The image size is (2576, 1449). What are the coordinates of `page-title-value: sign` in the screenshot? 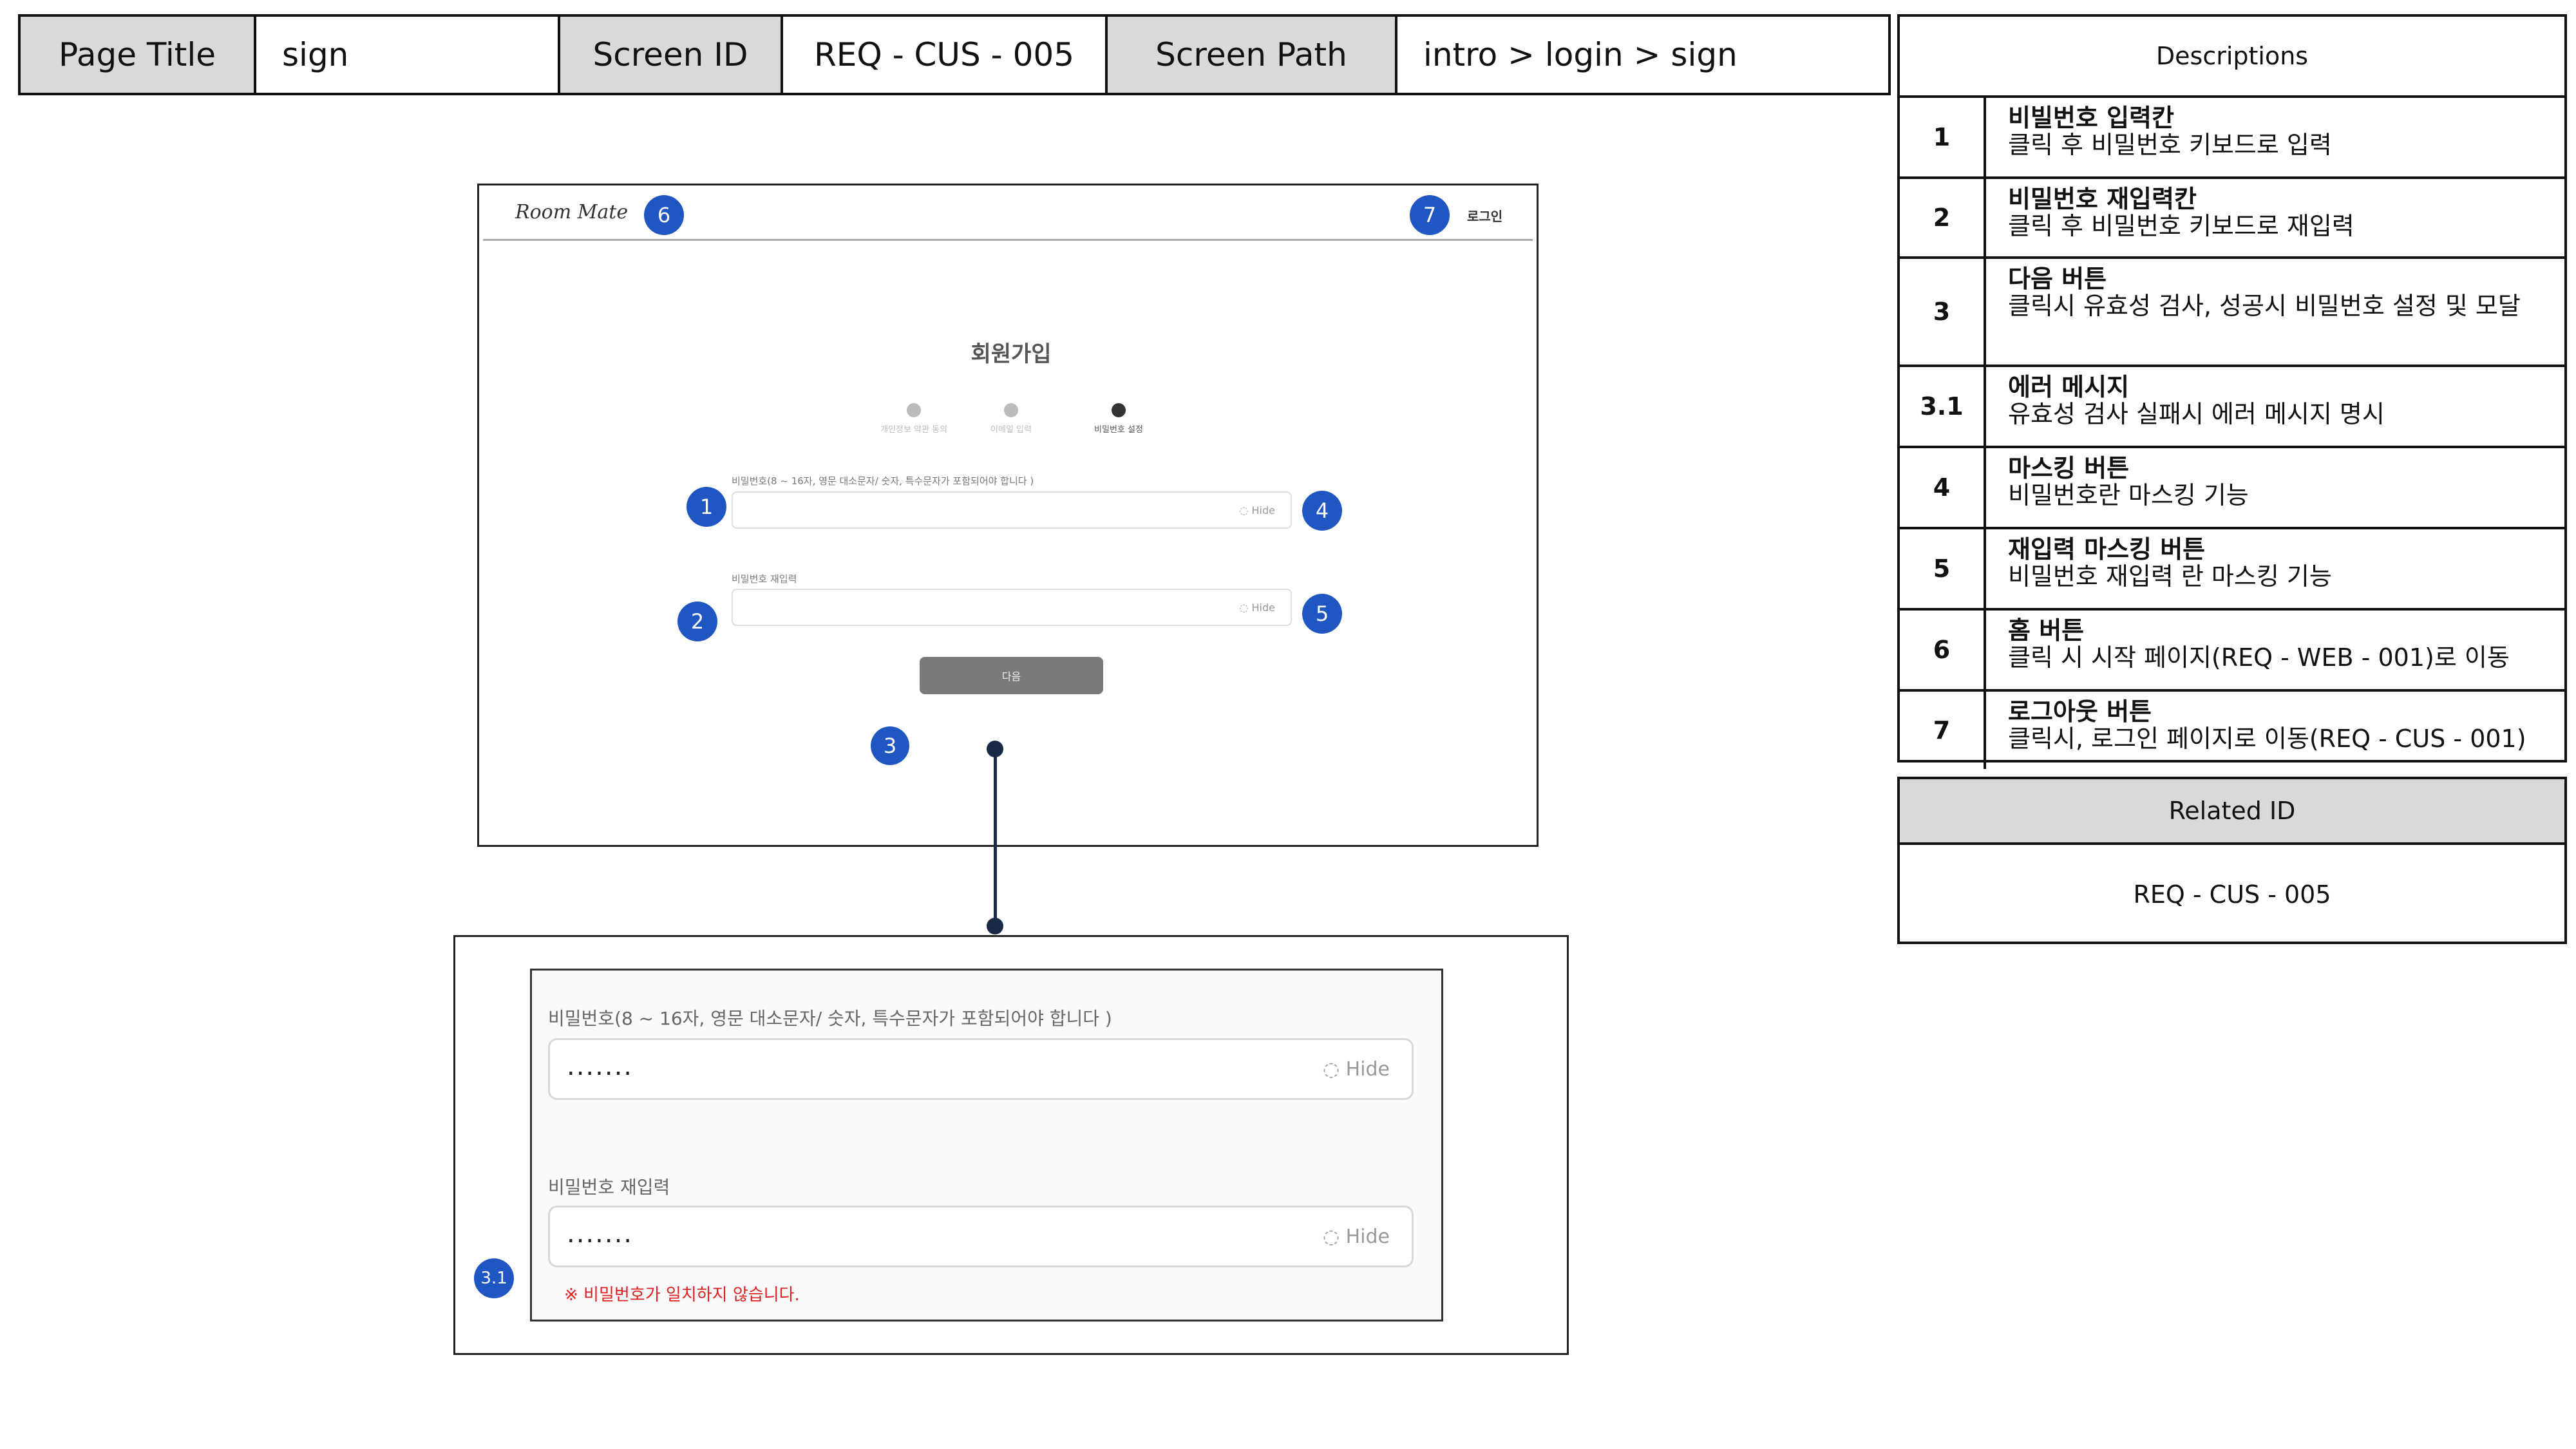 It's located at (408, 55).